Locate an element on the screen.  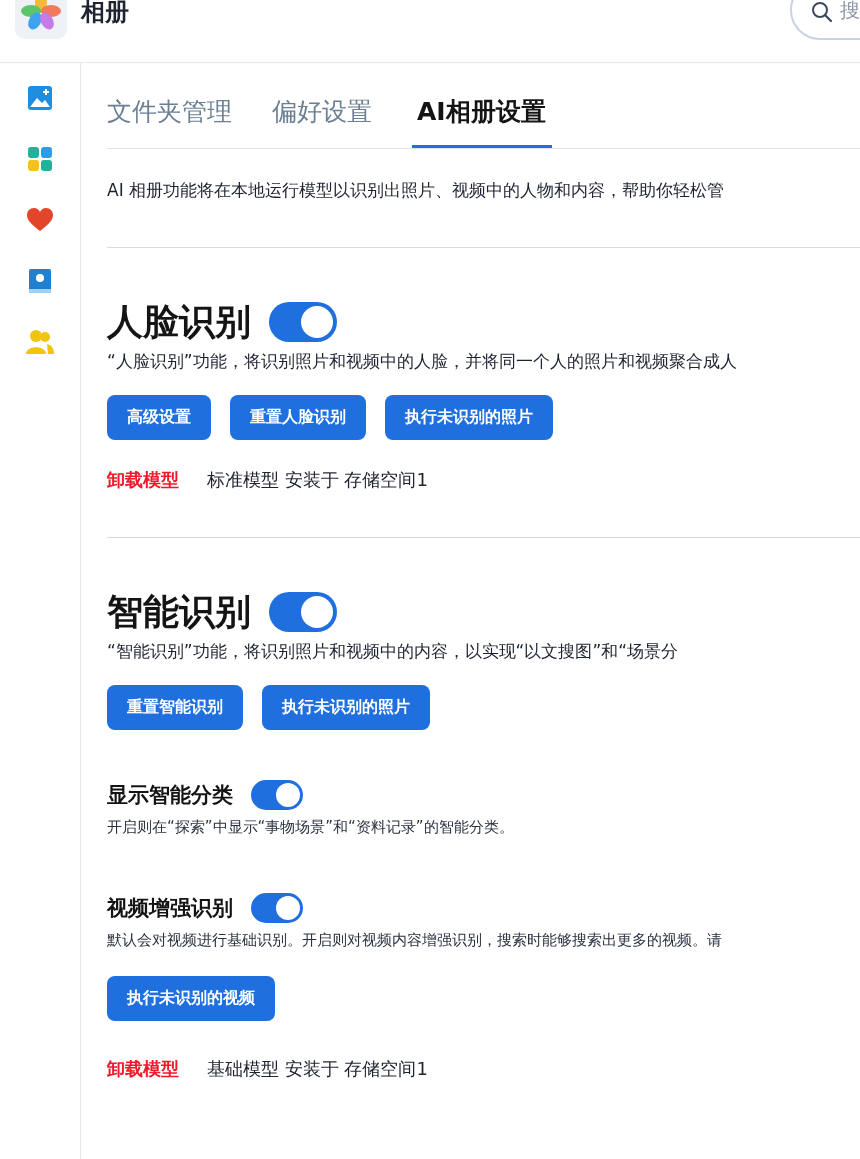
action-button: 重置人脸识别 is located at coordinates (298, 417).